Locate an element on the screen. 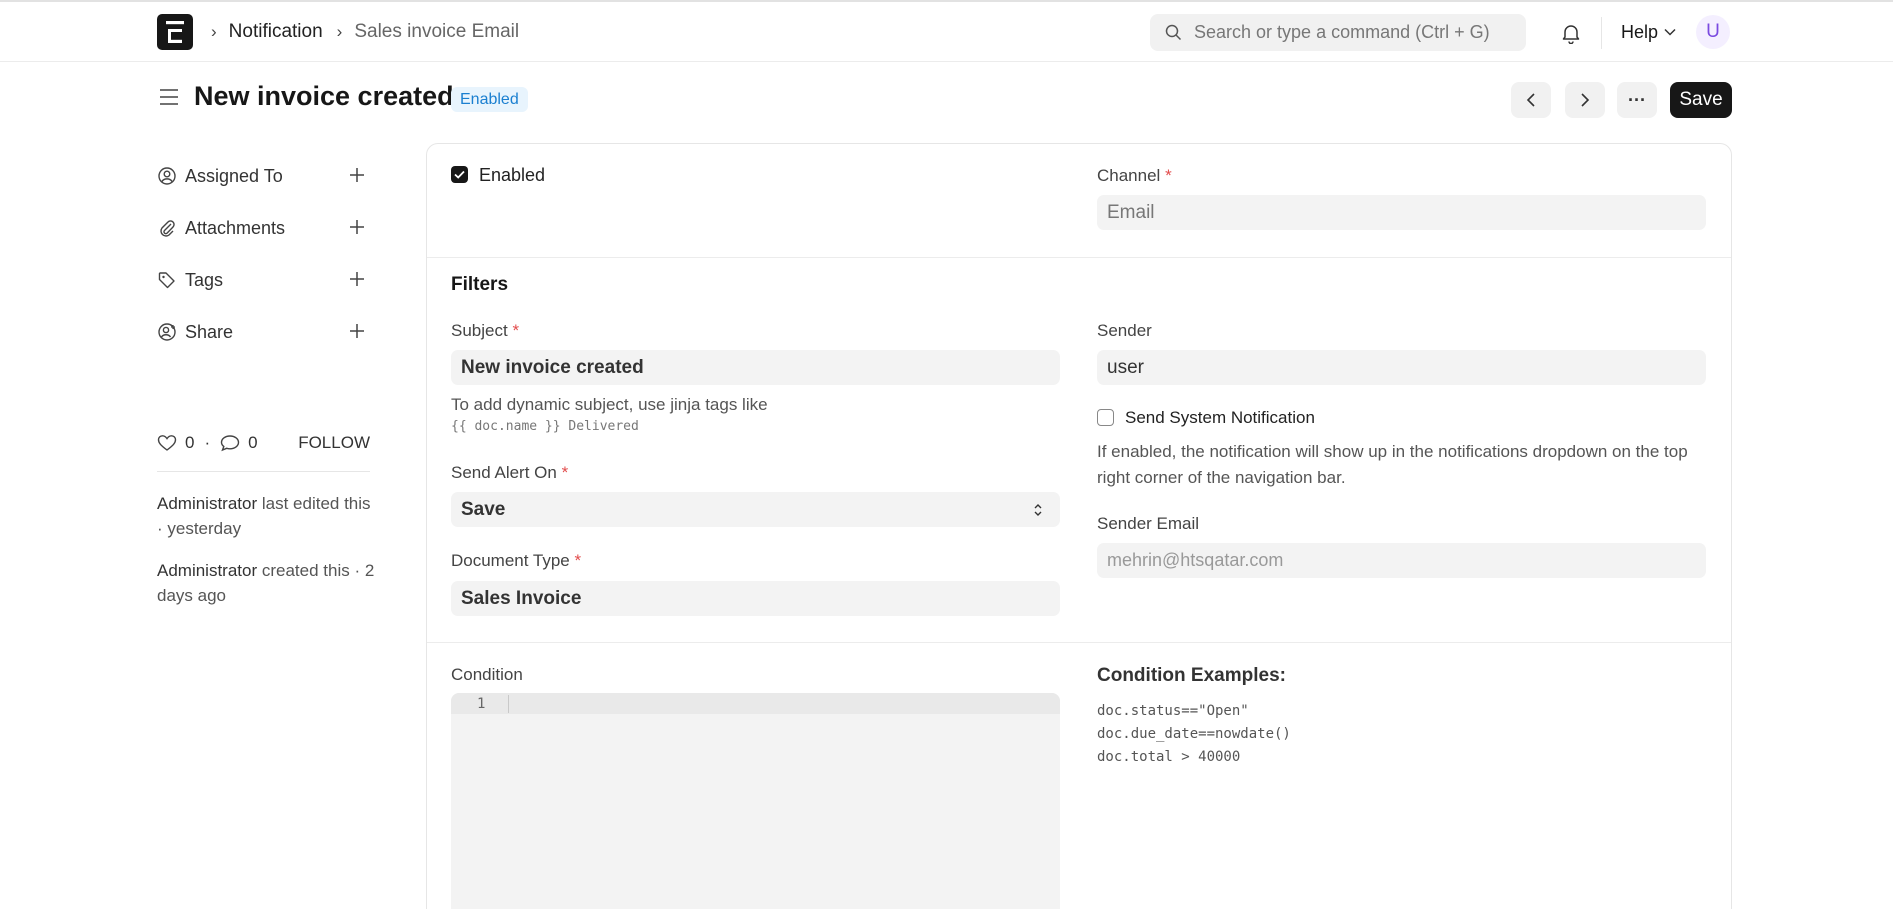 The height and width of the screenshot is (909, 1893). sidebar-item-assigned-to: Assigned To is located at coordinates (262, 176).